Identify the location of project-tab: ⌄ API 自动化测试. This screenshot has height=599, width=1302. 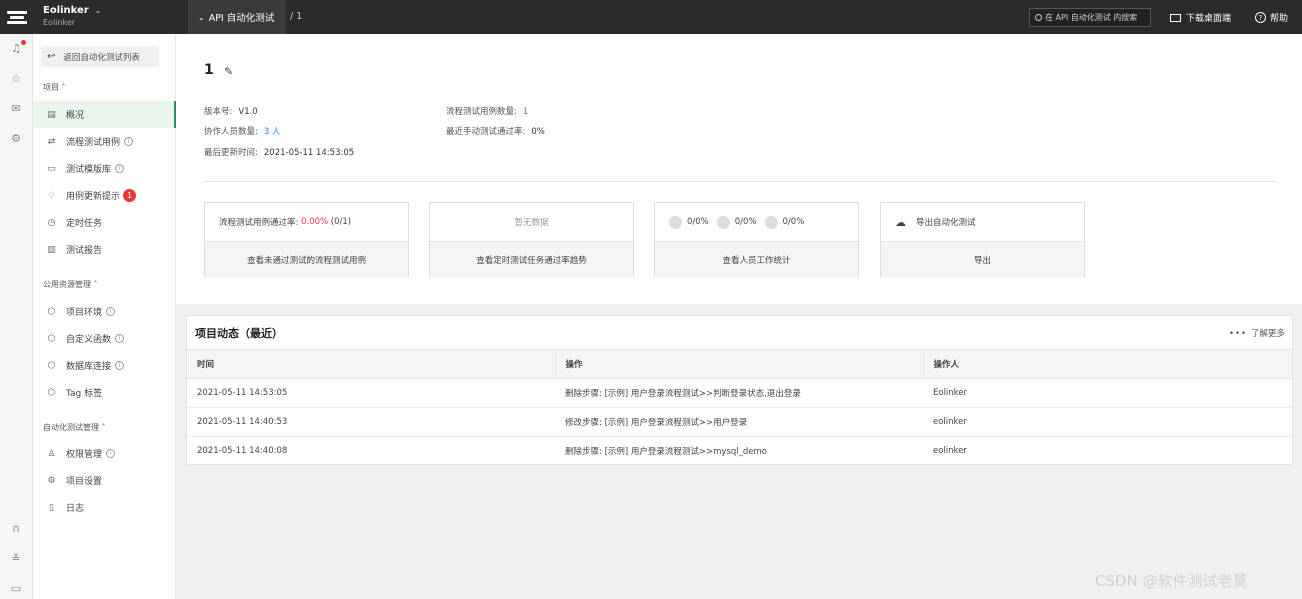
(237, 17).